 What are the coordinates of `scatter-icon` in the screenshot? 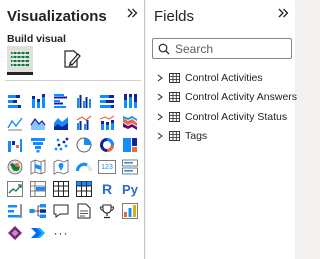 It's located at (61, 144).